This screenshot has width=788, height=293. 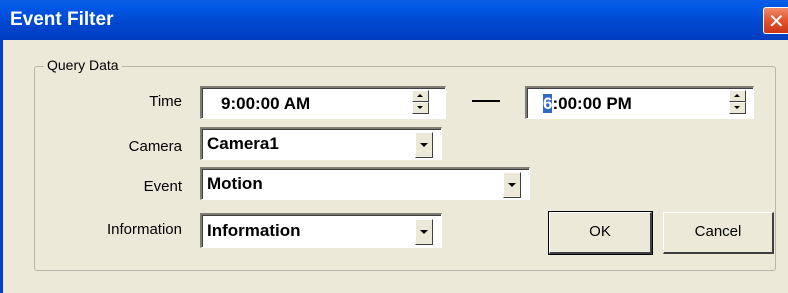 I want to click on close-icon: ✕, so click(x=776, y=21).